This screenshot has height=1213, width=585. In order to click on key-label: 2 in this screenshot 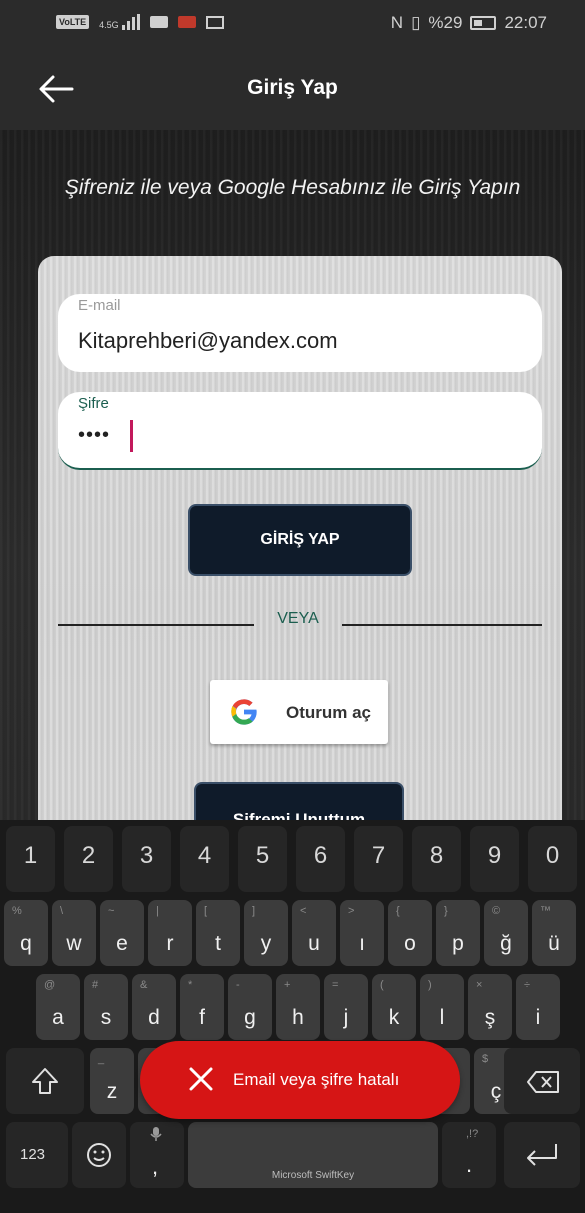, I will do `click(88, 855)`.